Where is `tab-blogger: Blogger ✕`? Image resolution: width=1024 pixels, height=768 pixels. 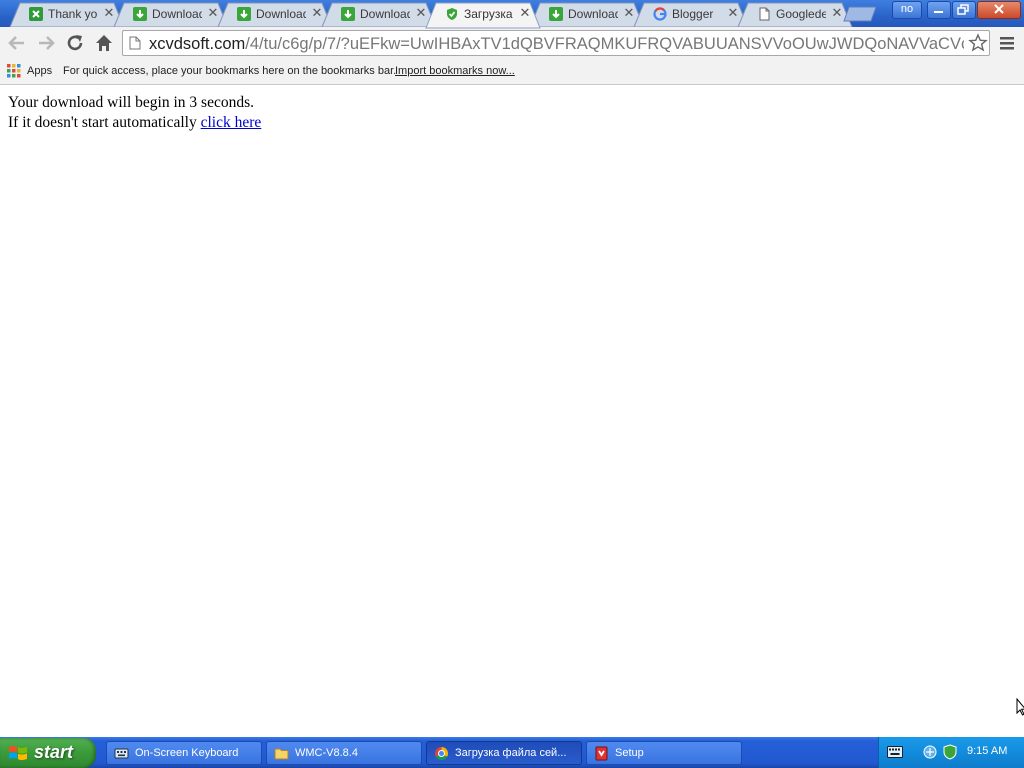 tab-blogger: Blogger ✕ is located at coordinates (691, 15).